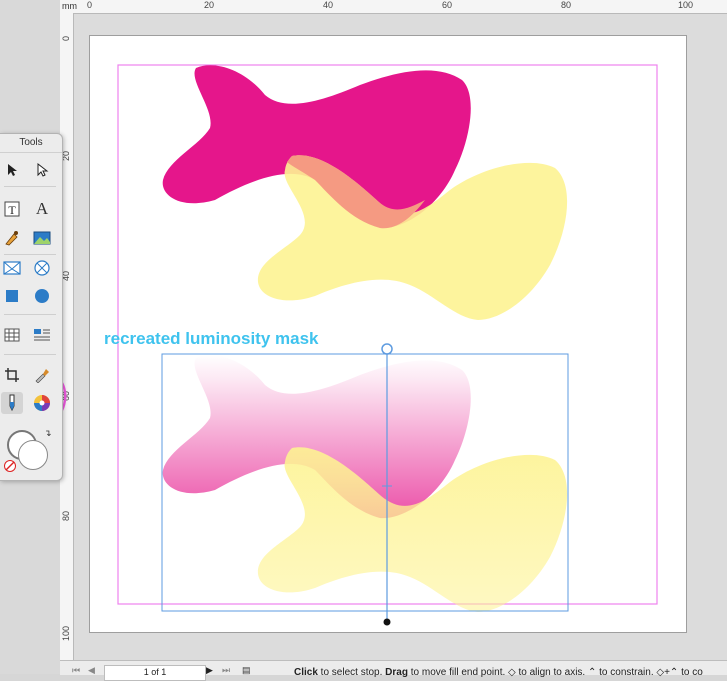  Describe the element at coordinates (42, 170) in the screenshot. I see `direct-selection-tool-icon` at that location.